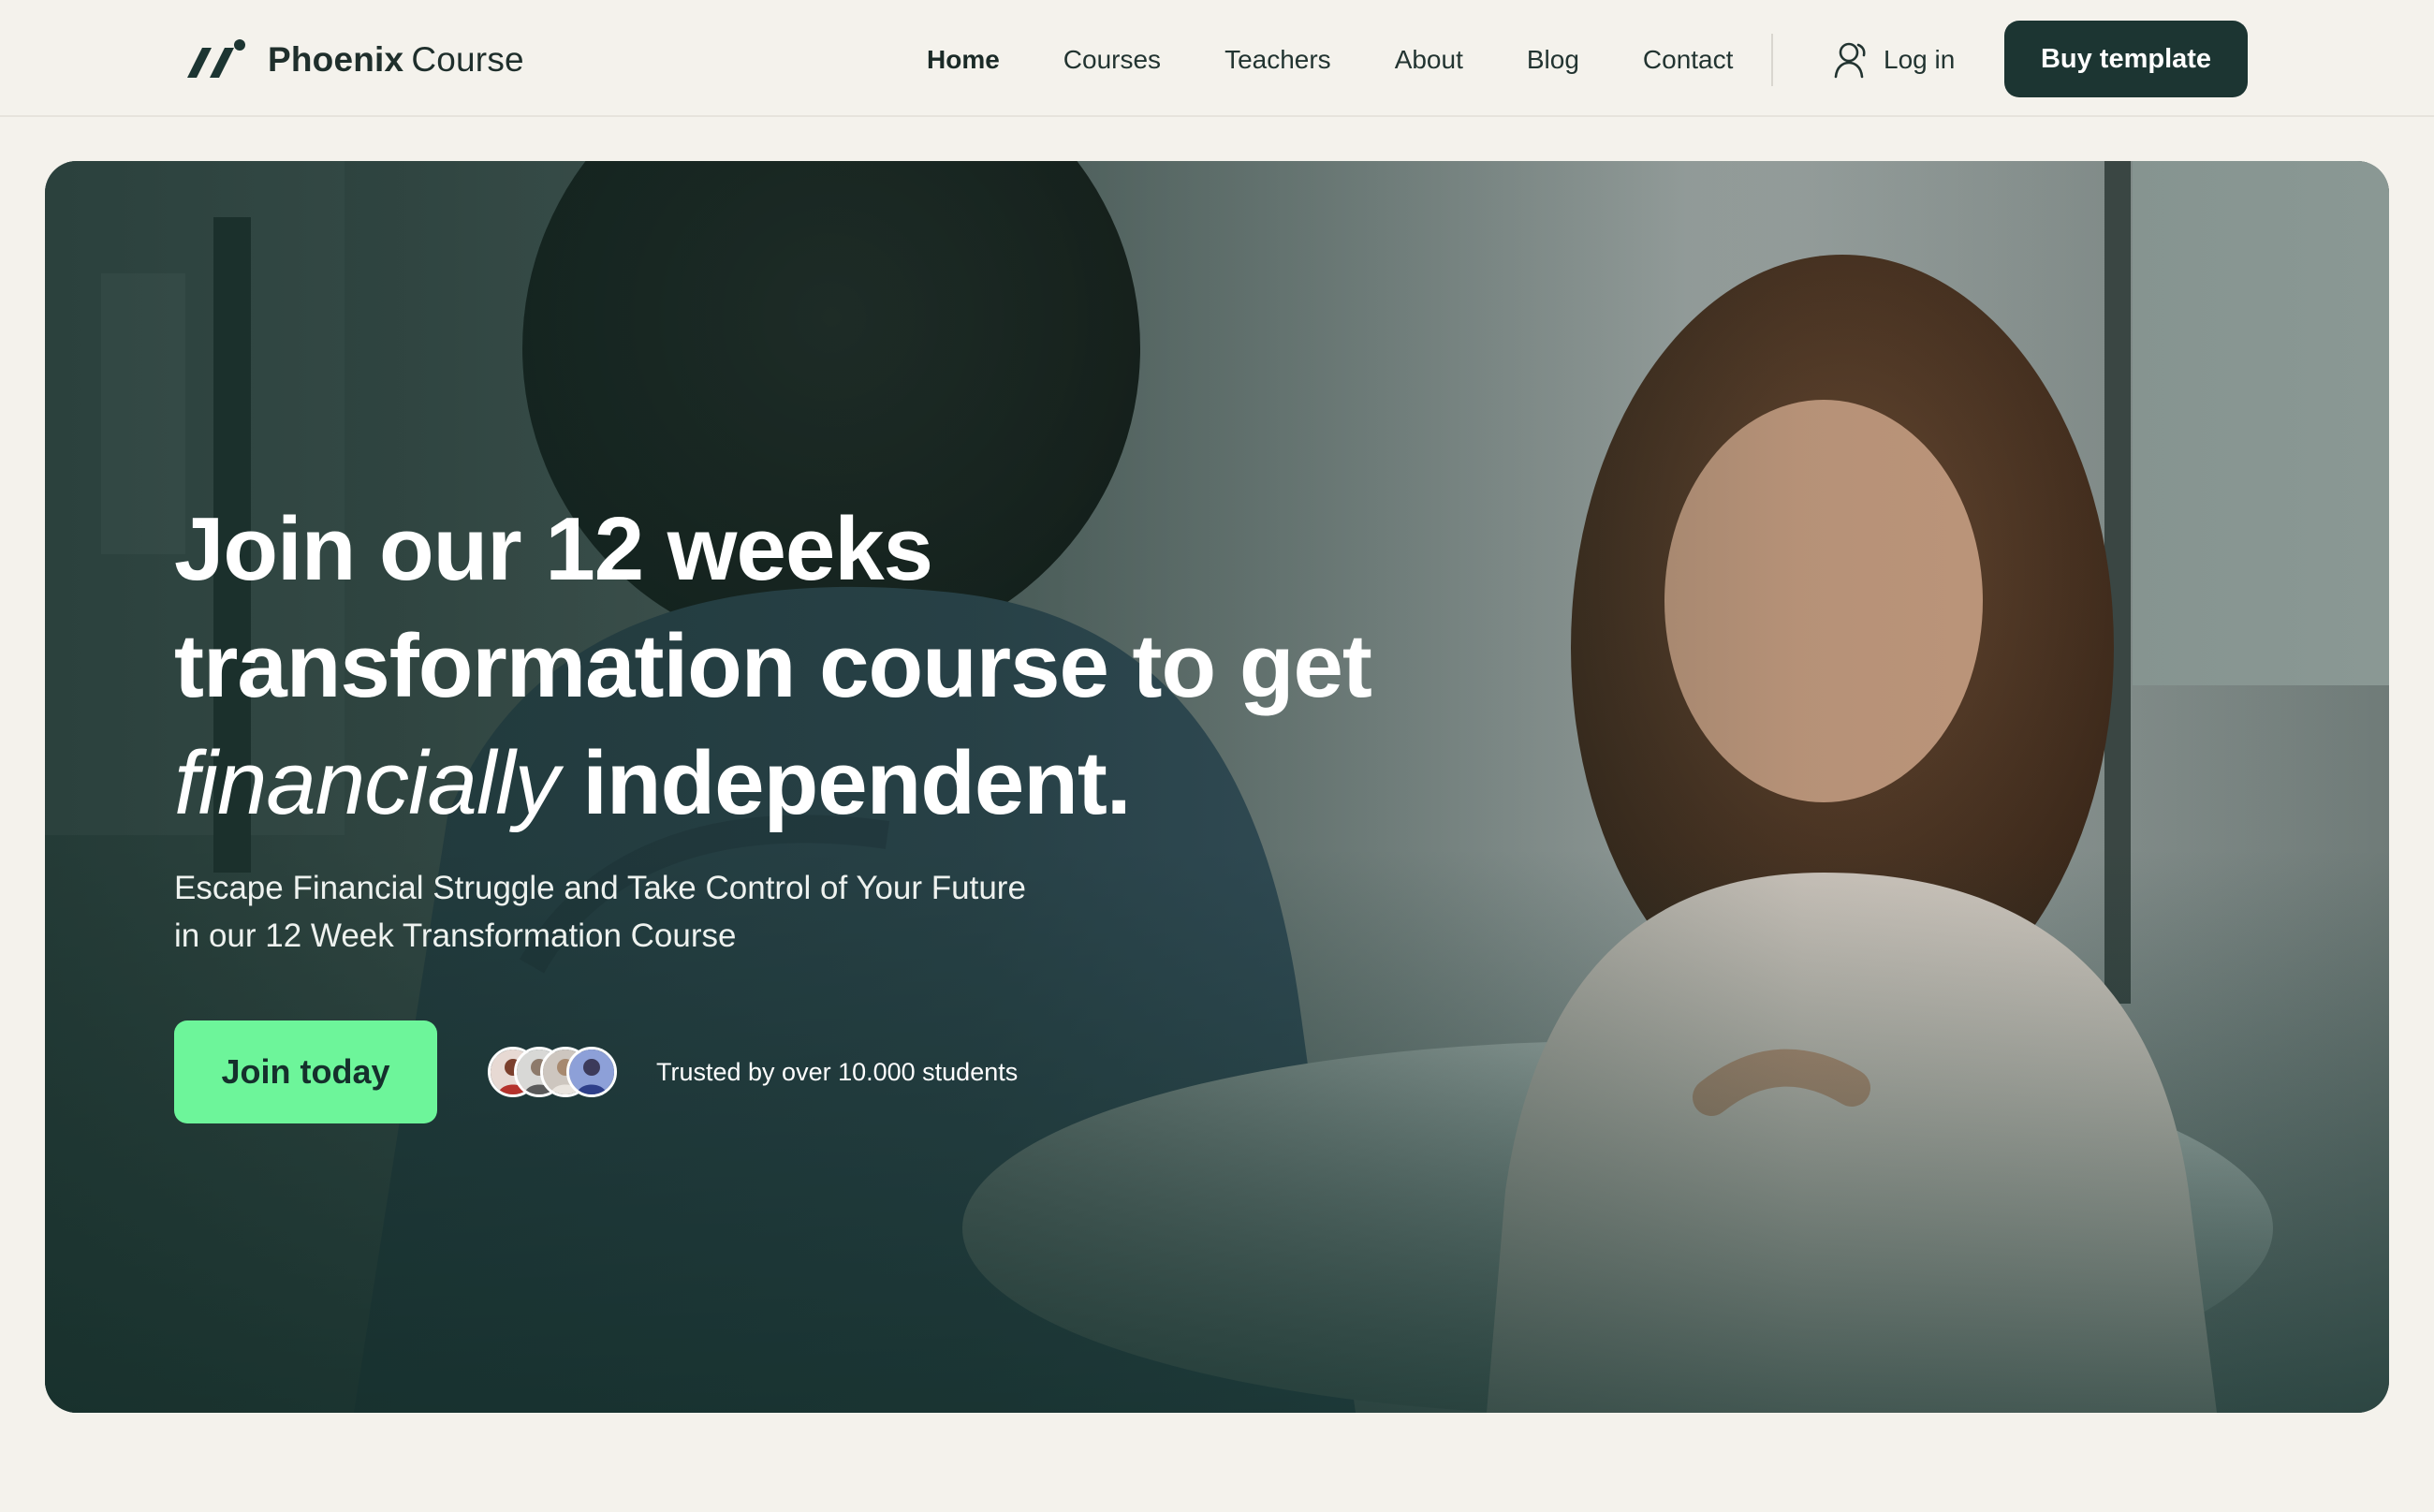 This screenshot has height=1512, width=2434. I want to click on phoenix-logo-icon, so click(216, 58).